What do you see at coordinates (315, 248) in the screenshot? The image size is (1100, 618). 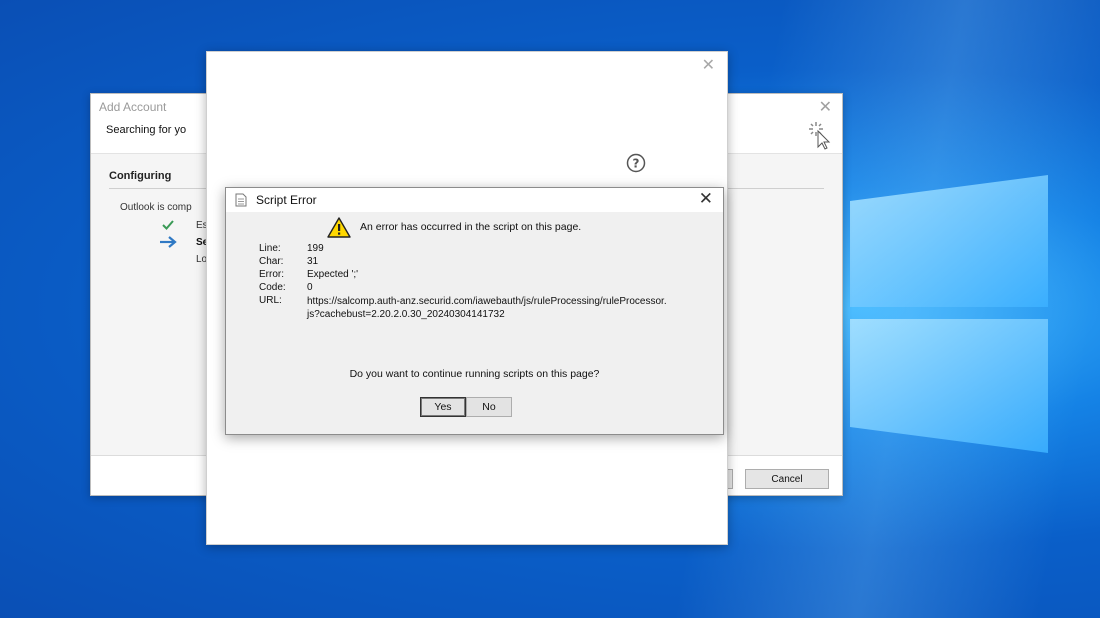 I see `line-value: 199` at bounding box center [315, 248].